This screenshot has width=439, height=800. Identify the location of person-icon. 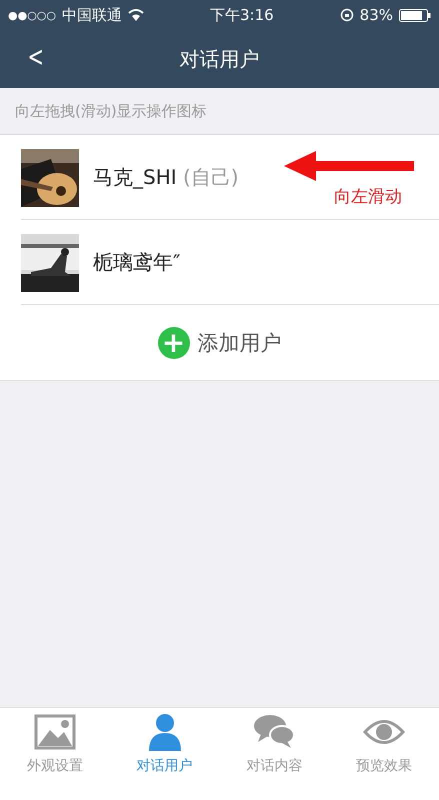
(164, 732).